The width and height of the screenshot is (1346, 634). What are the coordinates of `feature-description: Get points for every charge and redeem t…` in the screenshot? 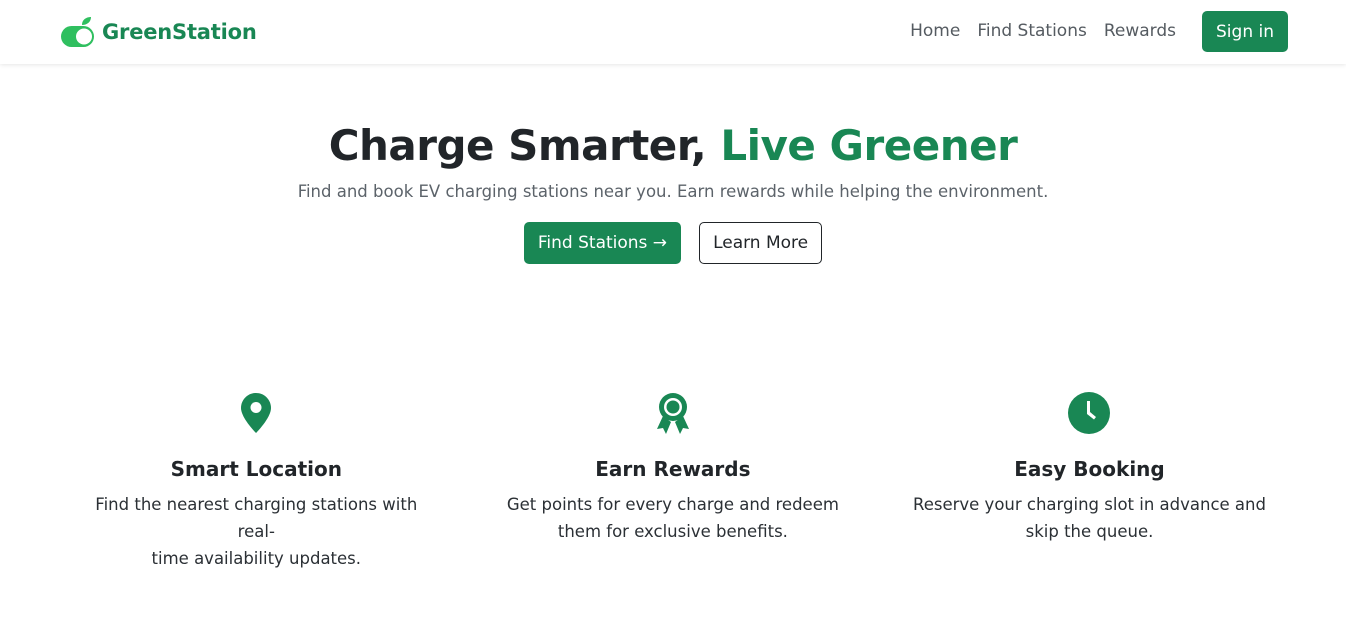 It's located at (673, 518).